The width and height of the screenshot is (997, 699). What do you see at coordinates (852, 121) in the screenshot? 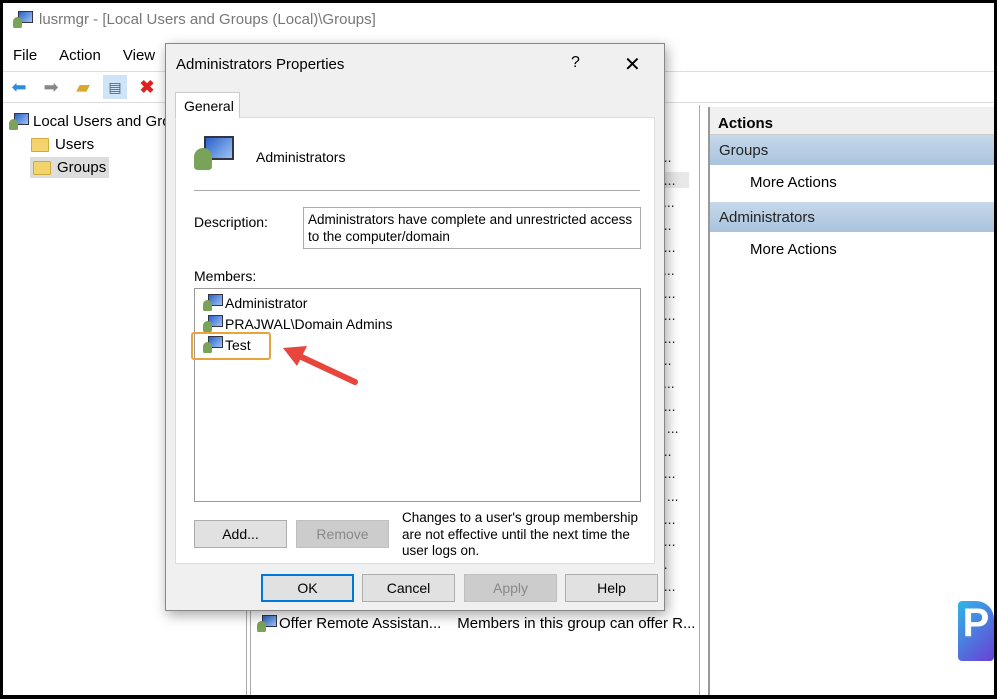
I see `actions-header: Actions` at bounding box center [852, 121].